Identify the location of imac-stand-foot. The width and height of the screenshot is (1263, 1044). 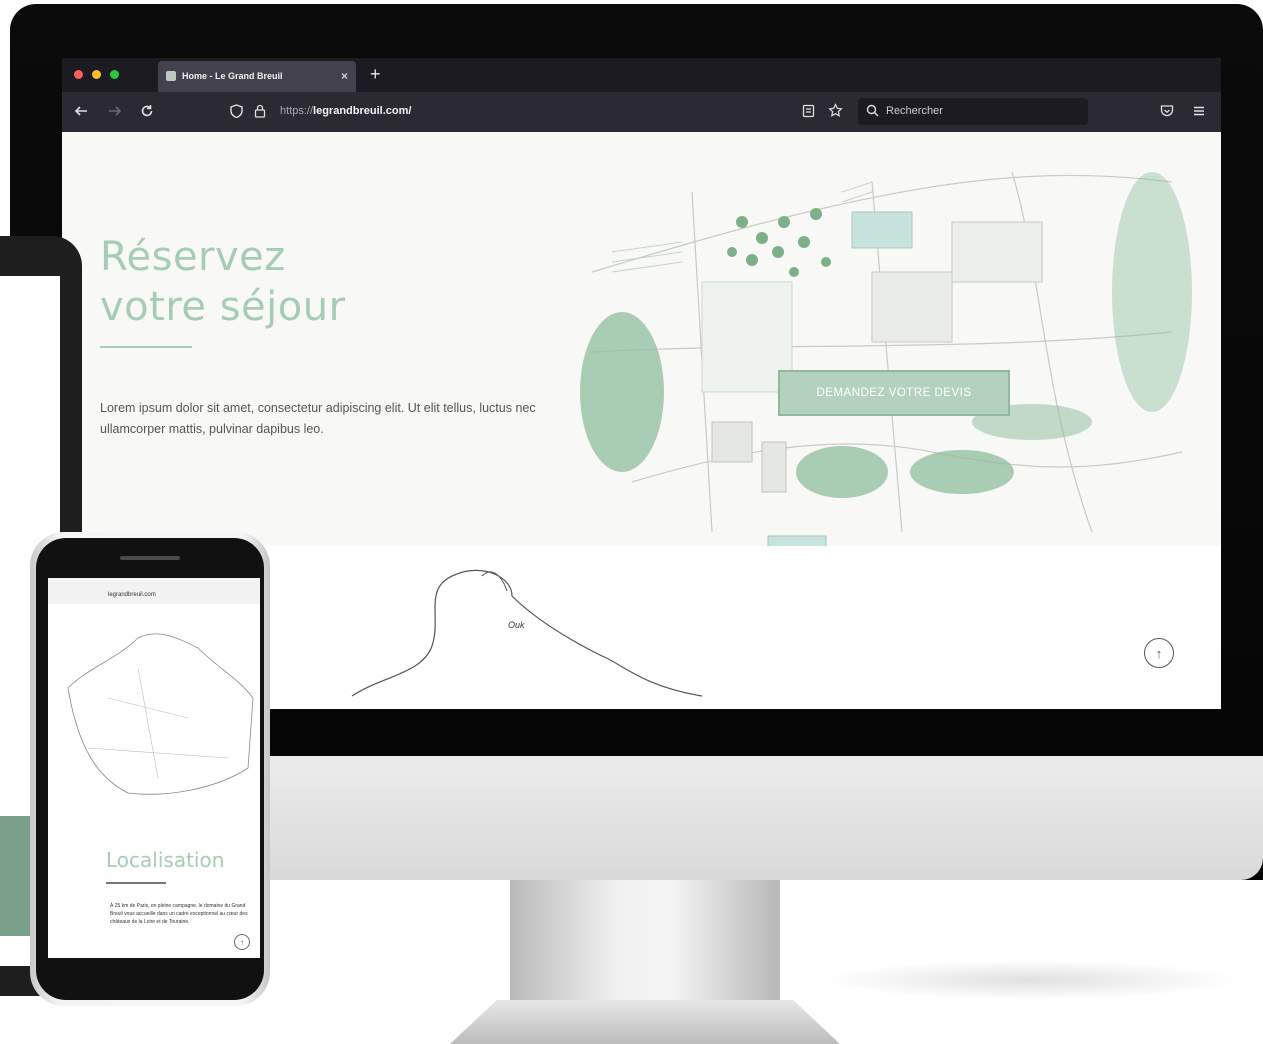
(645, 1022).